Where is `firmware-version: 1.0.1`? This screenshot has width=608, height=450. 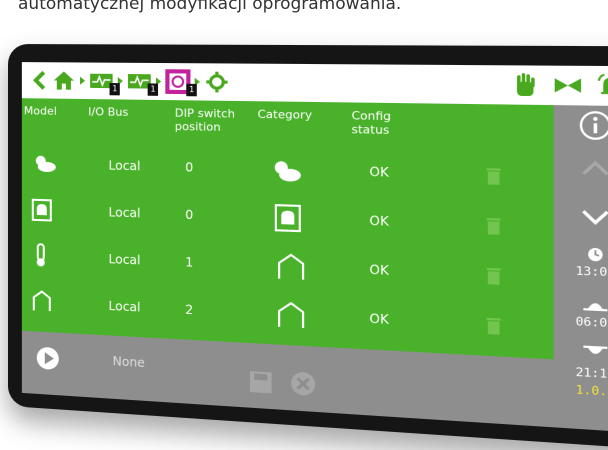 firmware-version: 1.0.1 is located at coordinates (581, 390).